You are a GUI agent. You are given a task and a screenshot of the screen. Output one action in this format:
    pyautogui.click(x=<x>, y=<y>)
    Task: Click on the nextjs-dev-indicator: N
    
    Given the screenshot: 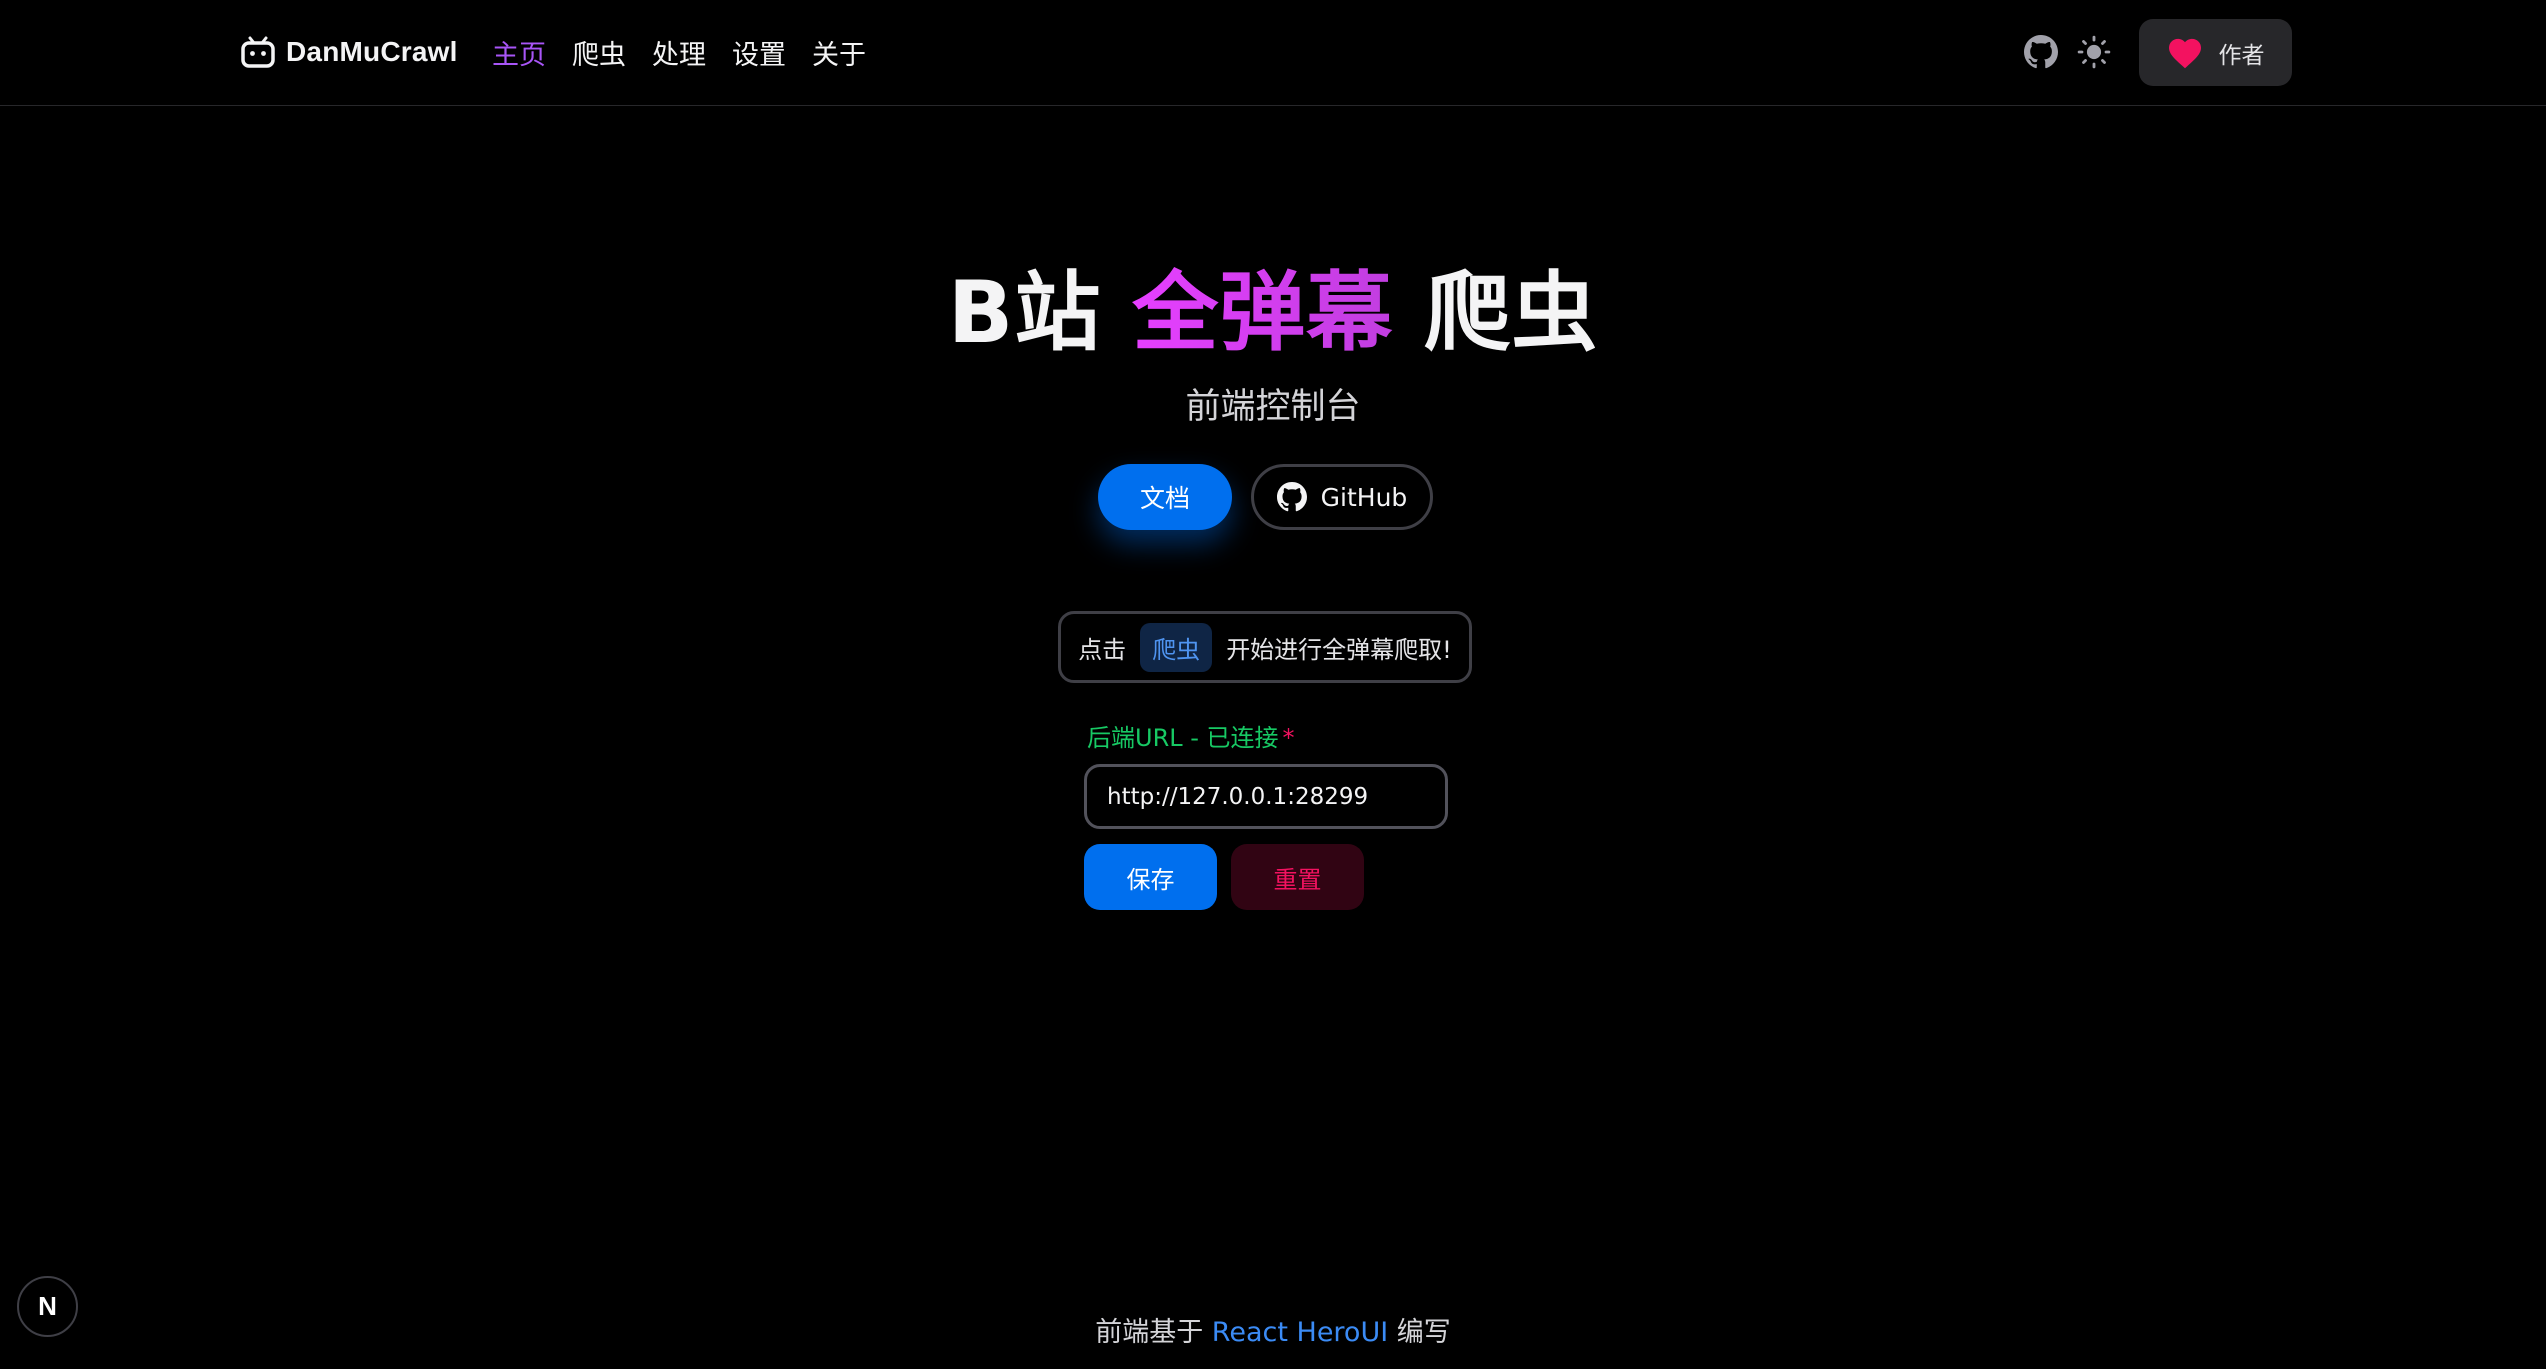 What is the action you would take?
    pyautogui.click(x=47, y=1306)
    